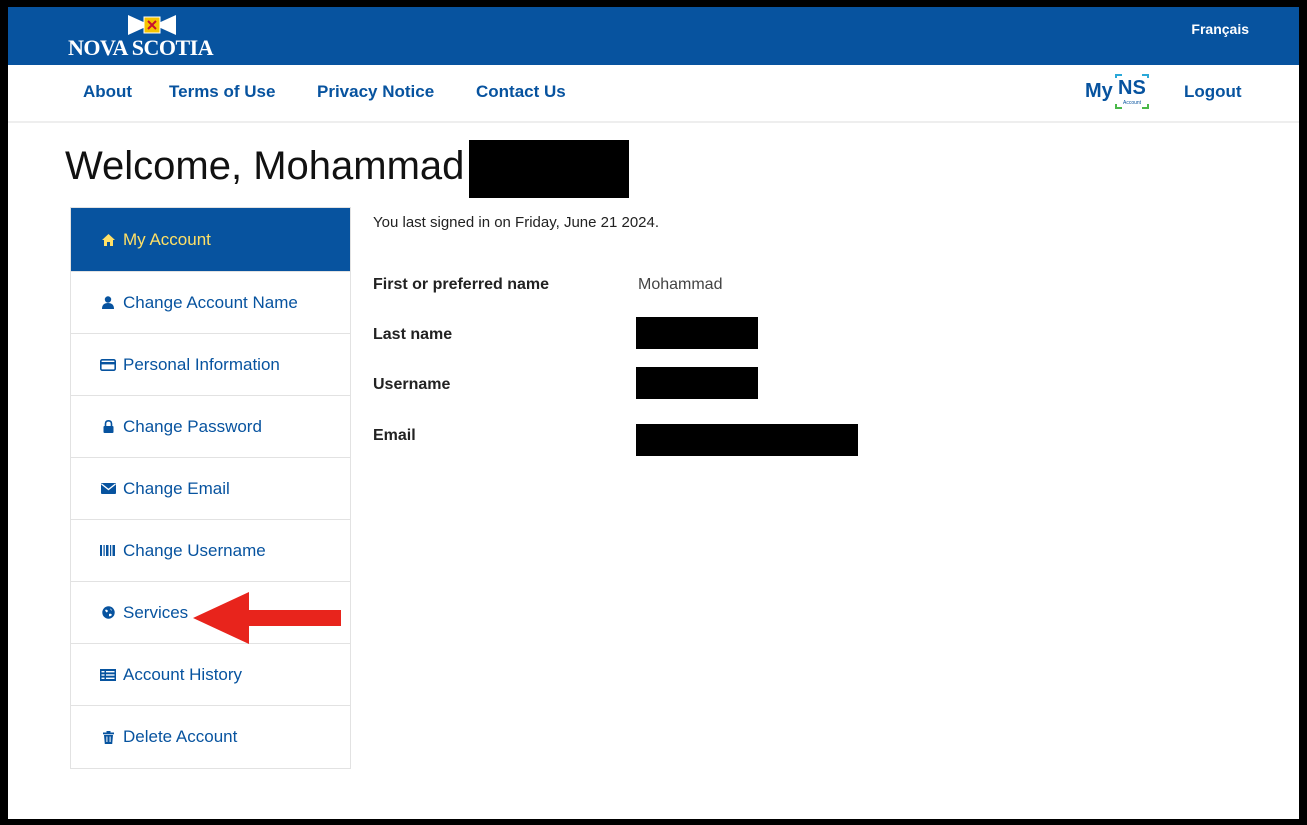 Image resolution: width=1307 pixels, height=825 pixels. What do you see at coordinates (141, 47) in the screenshot?
I see `logo-text: NOVA SCOTIA` at bounding box center [141, 47].